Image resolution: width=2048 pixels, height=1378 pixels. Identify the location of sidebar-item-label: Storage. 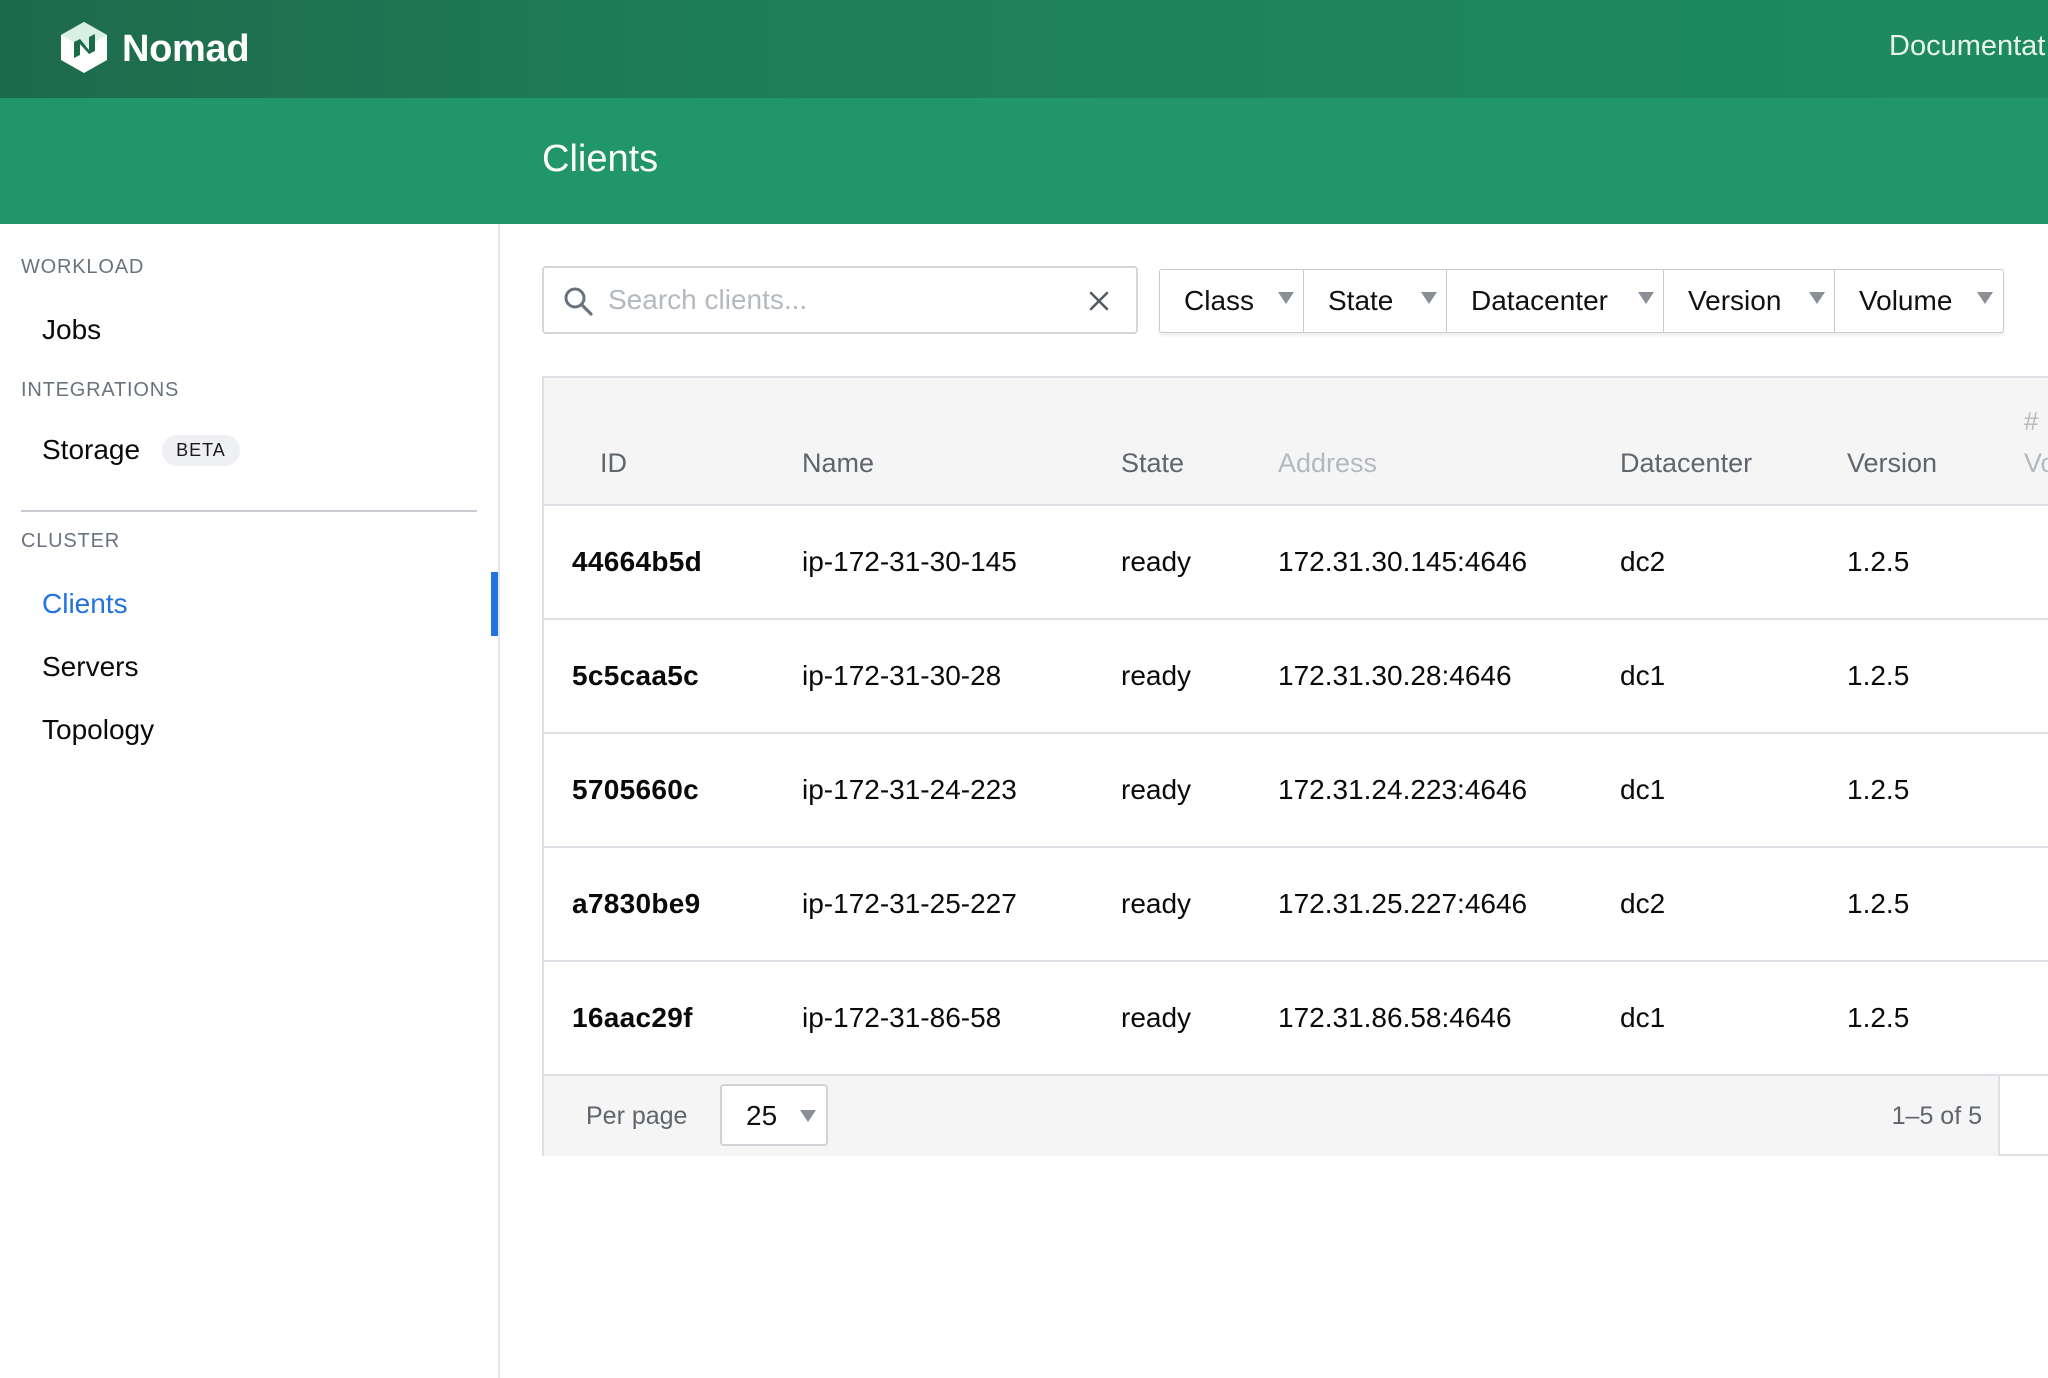
(91, 449).